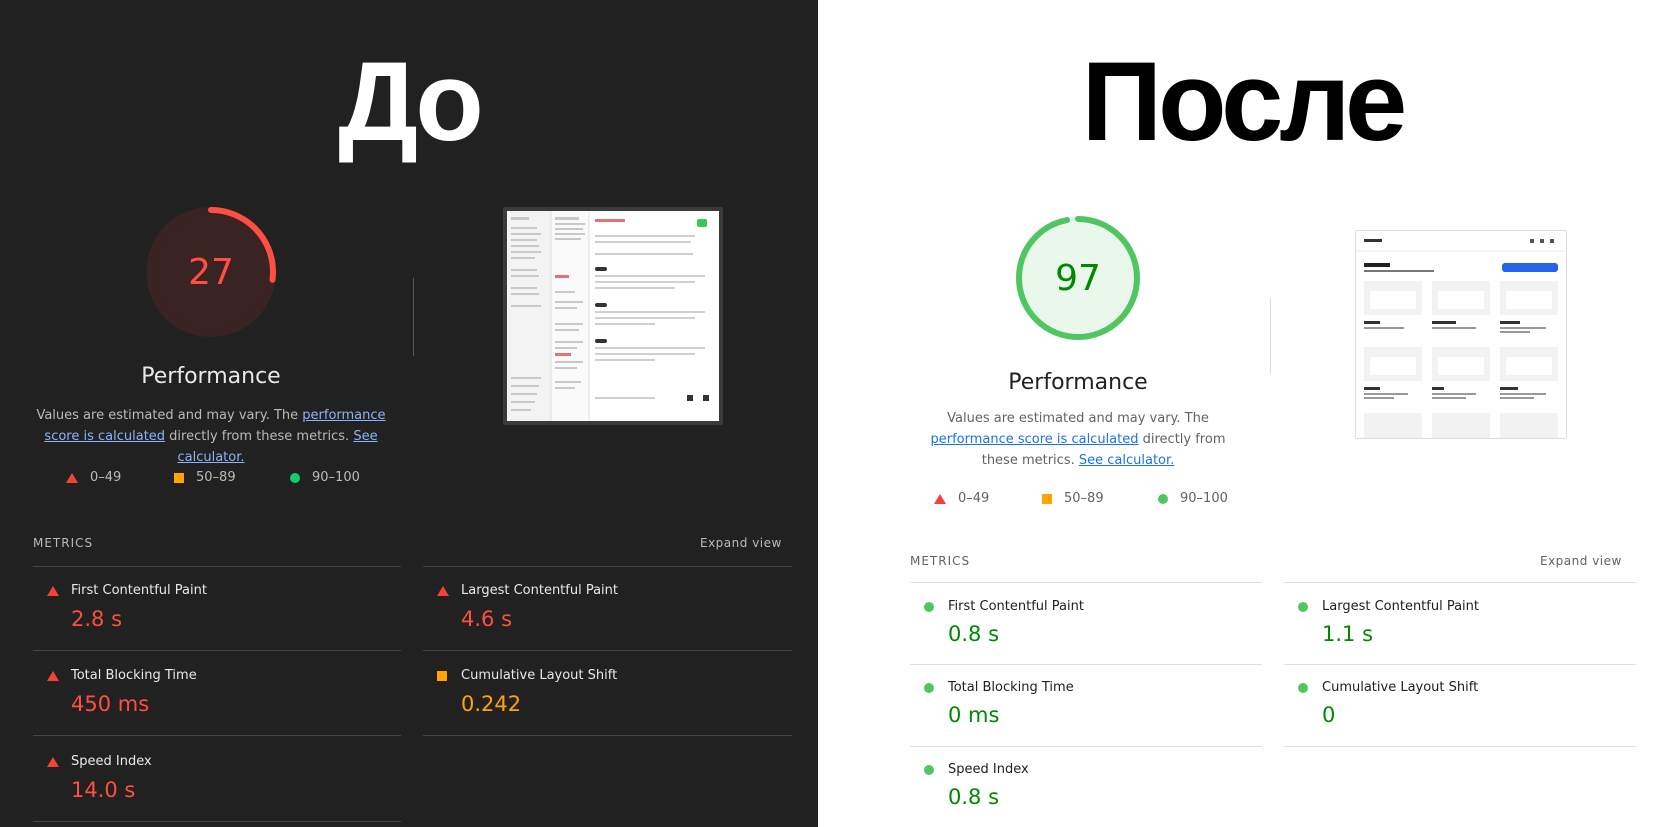 Image resolution: width=1667 pixels, height=827 pixels. I want to click on before-vertical-divider, so click(413, 317).